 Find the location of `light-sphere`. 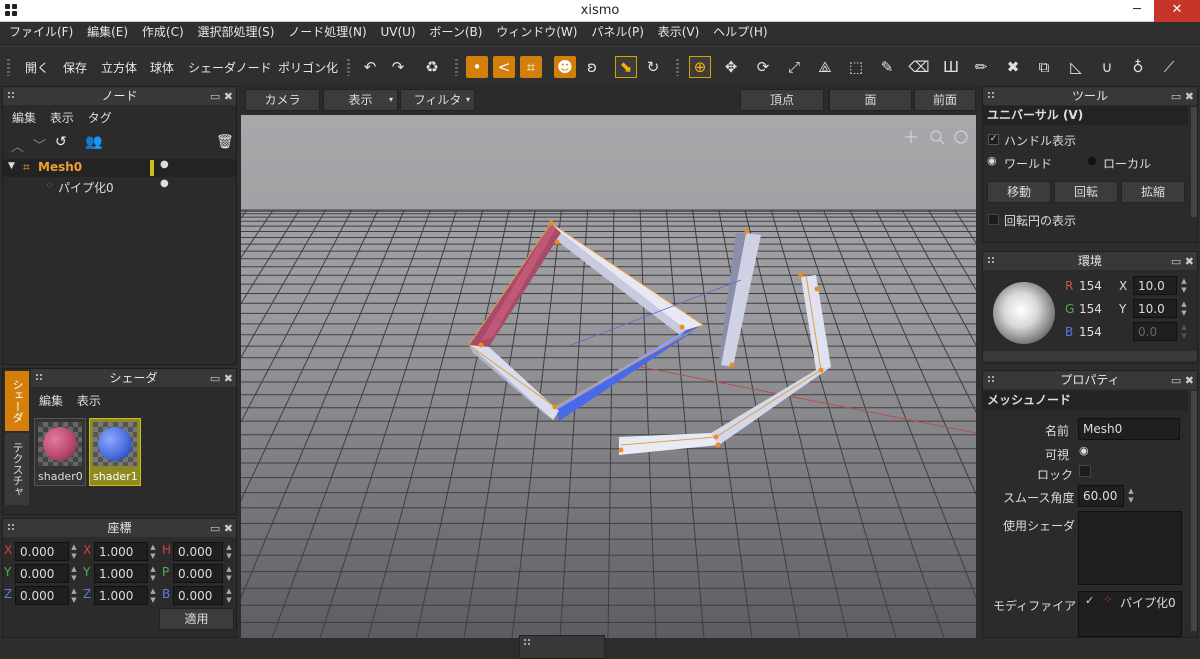

light-sphere is located at coordinates (1024, 313).